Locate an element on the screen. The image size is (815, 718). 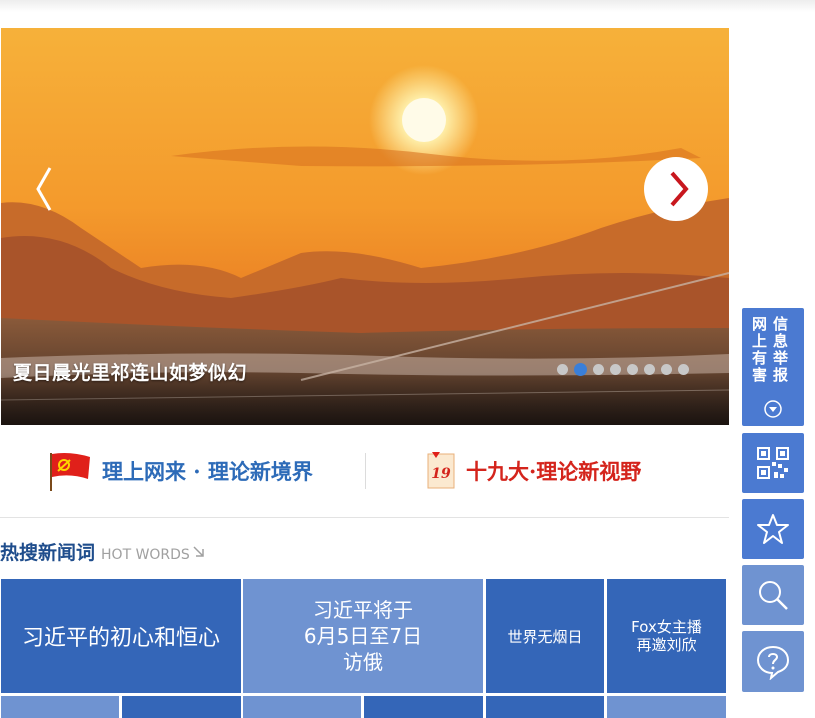
hot-word-line: 习近平将于 is located at coordinates (363, 610).